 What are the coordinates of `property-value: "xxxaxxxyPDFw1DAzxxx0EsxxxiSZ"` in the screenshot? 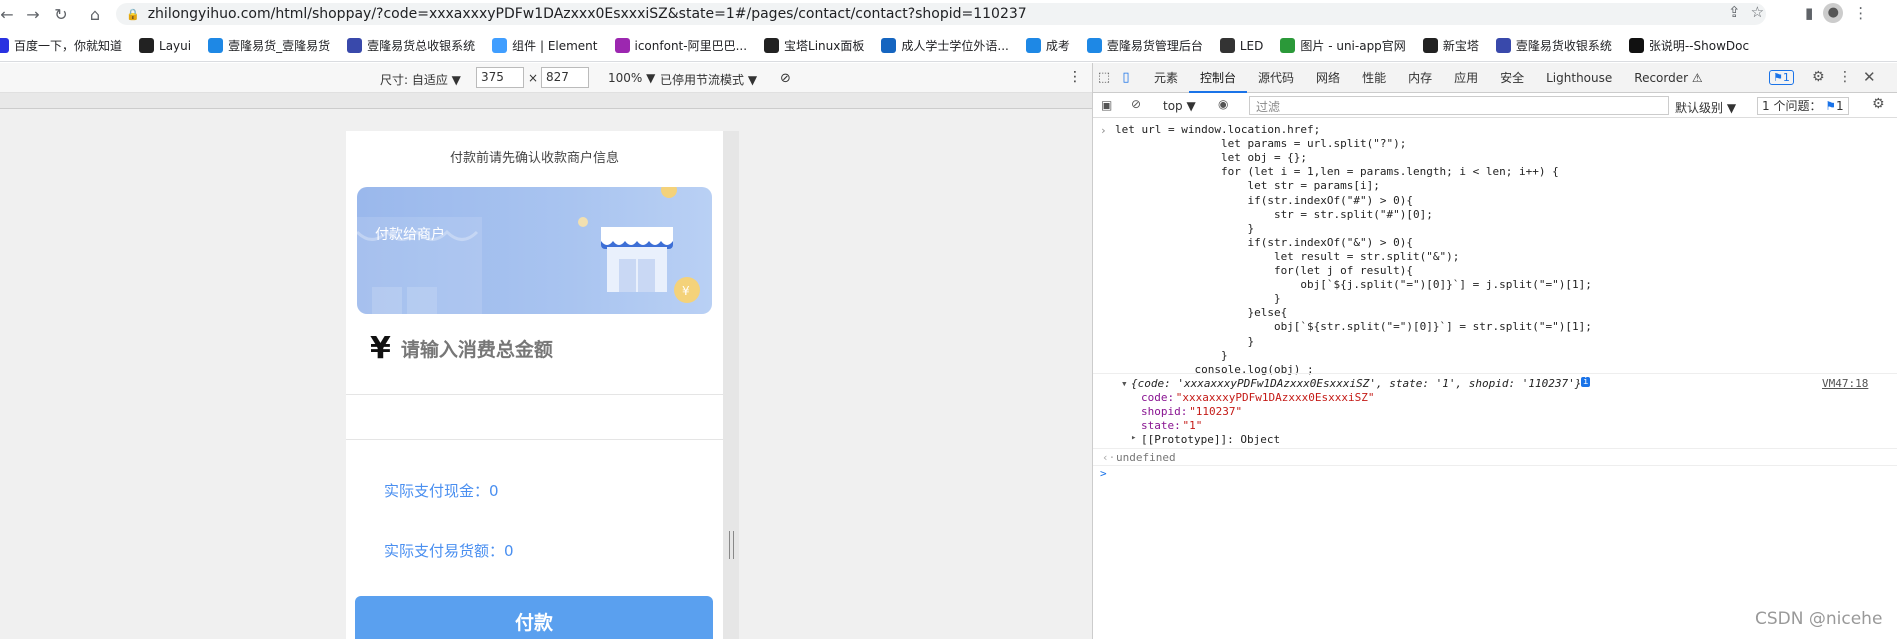 It's located at (1275, 397).